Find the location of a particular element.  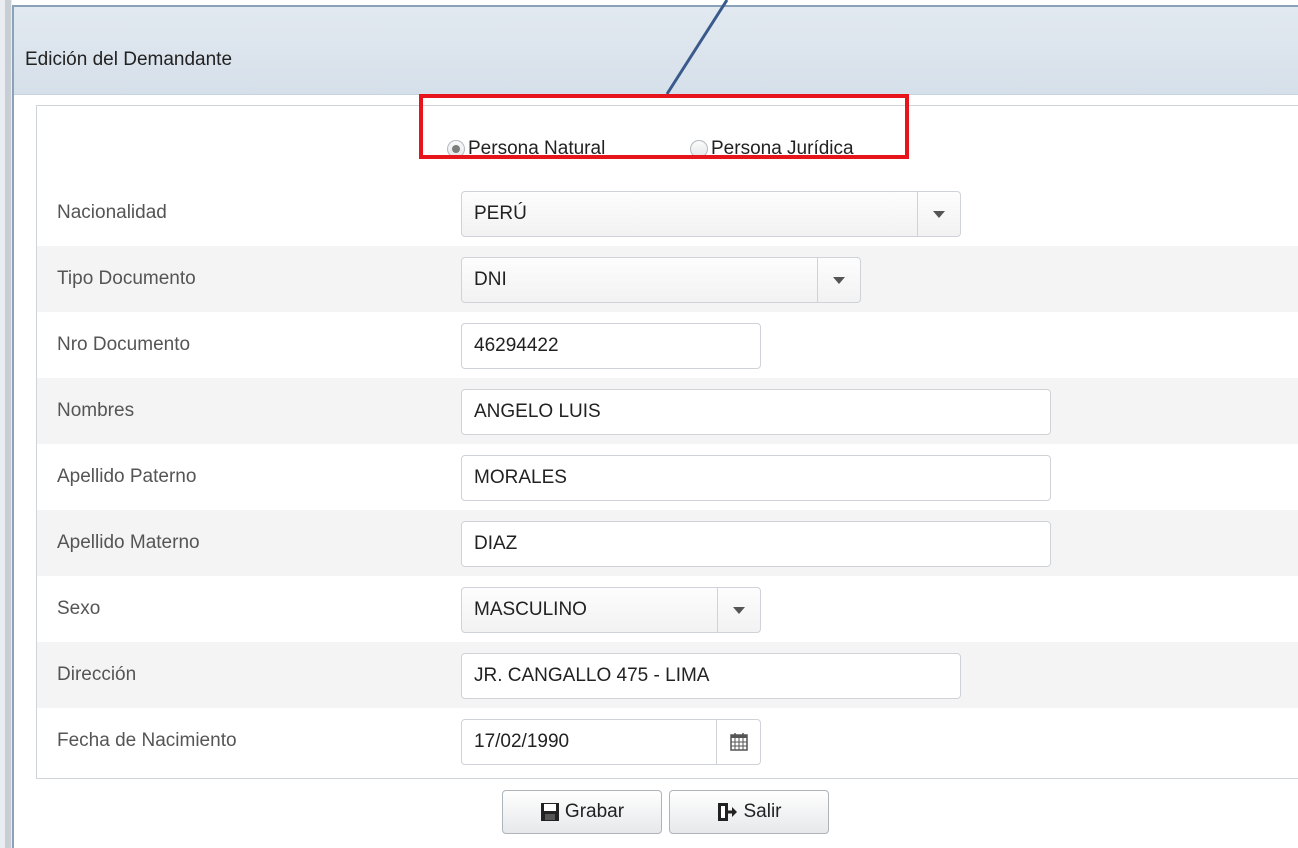

nacionalidad-select: PERÚ is located at coordinates (711, 214).